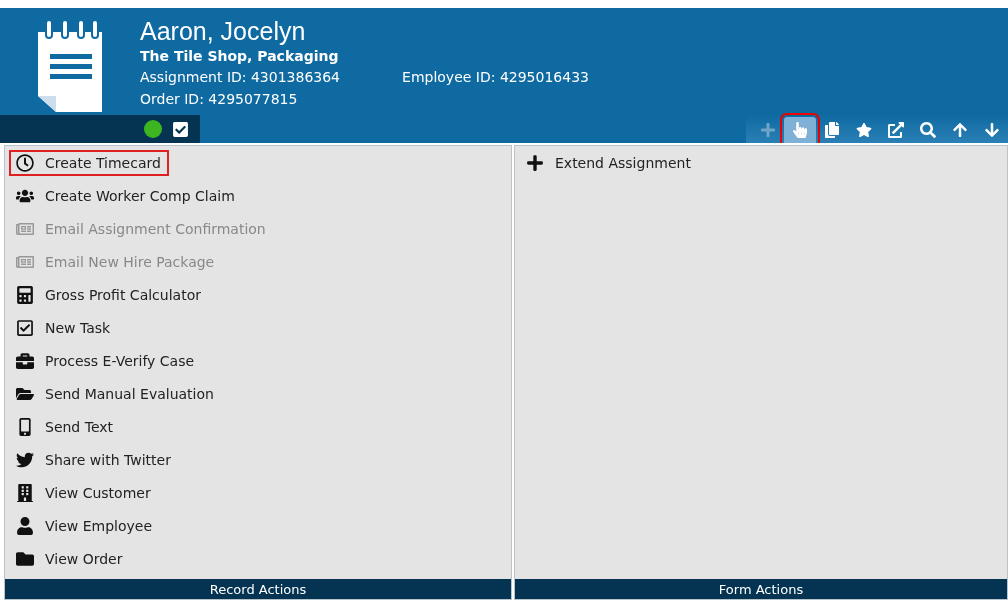 Image resolution: width=1008 pixels, height=600 pixels. What do you see at coordinates (25, 162) in the screenshot?
I see `clock-icon` at bounding box center [25, 162].